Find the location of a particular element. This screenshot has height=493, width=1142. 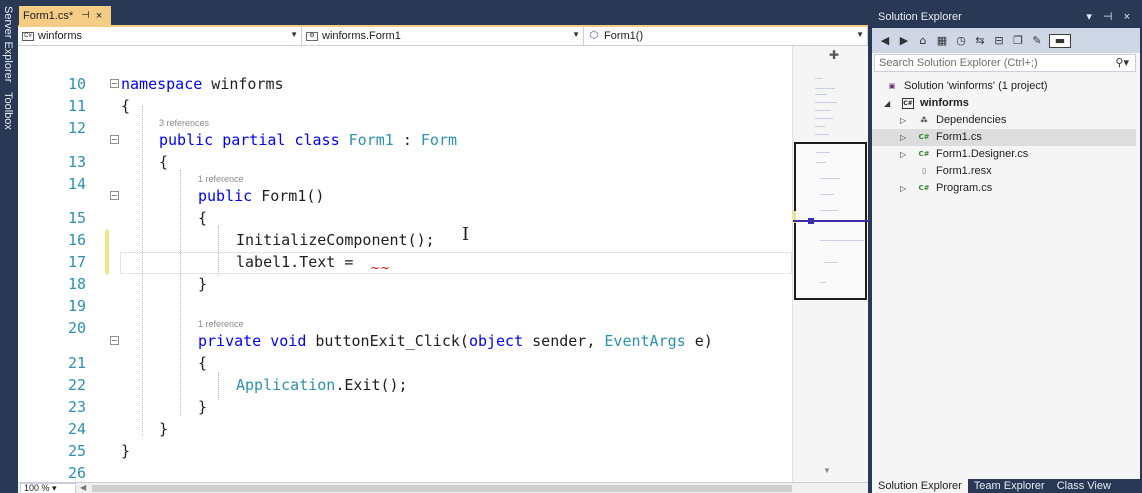

code-text: namespace winforms is located at coordinates (202, 84).